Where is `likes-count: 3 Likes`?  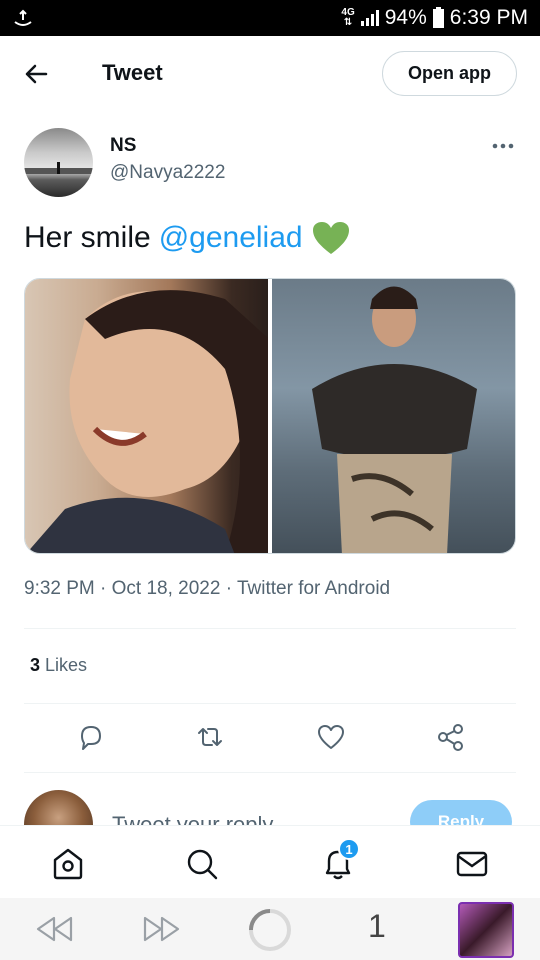 likes-count: 3 Likes is located at coordinates (58, 665).